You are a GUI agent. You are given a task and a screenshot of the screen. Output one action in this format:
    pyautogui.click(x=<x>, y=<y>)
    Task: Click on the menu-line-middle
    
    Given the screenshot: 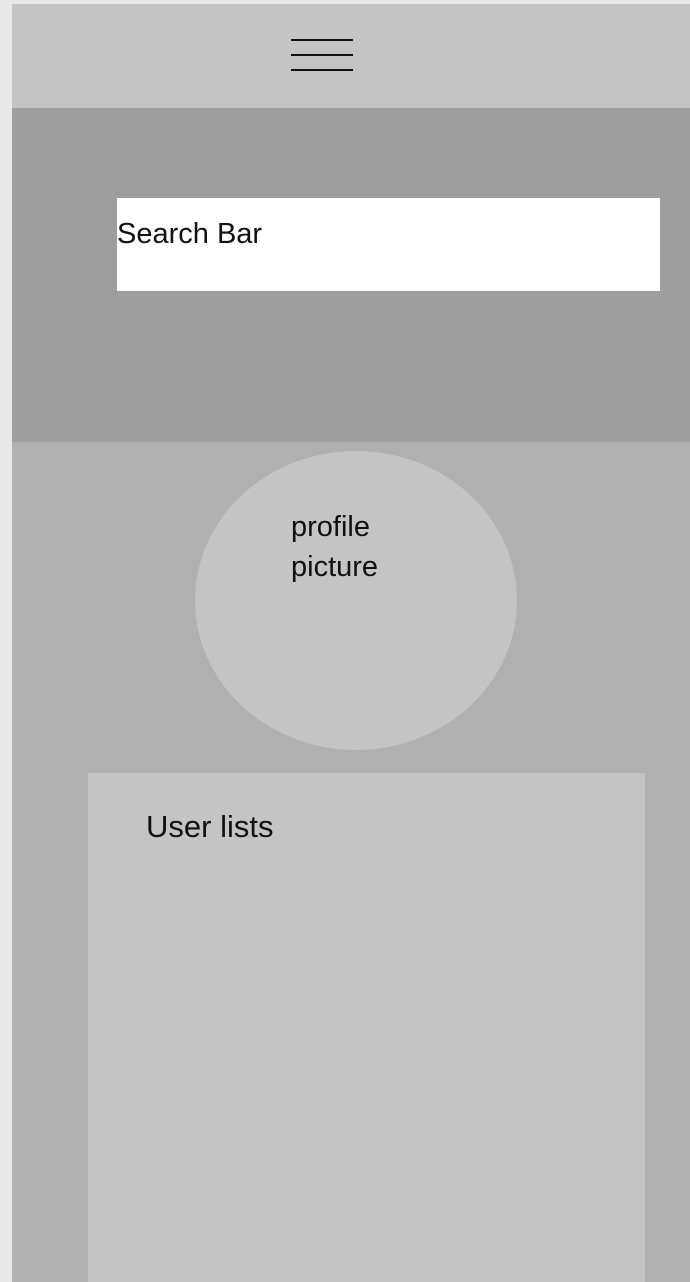 What is the action you would take?
    pyautogui.click(x=322, y=55)
    